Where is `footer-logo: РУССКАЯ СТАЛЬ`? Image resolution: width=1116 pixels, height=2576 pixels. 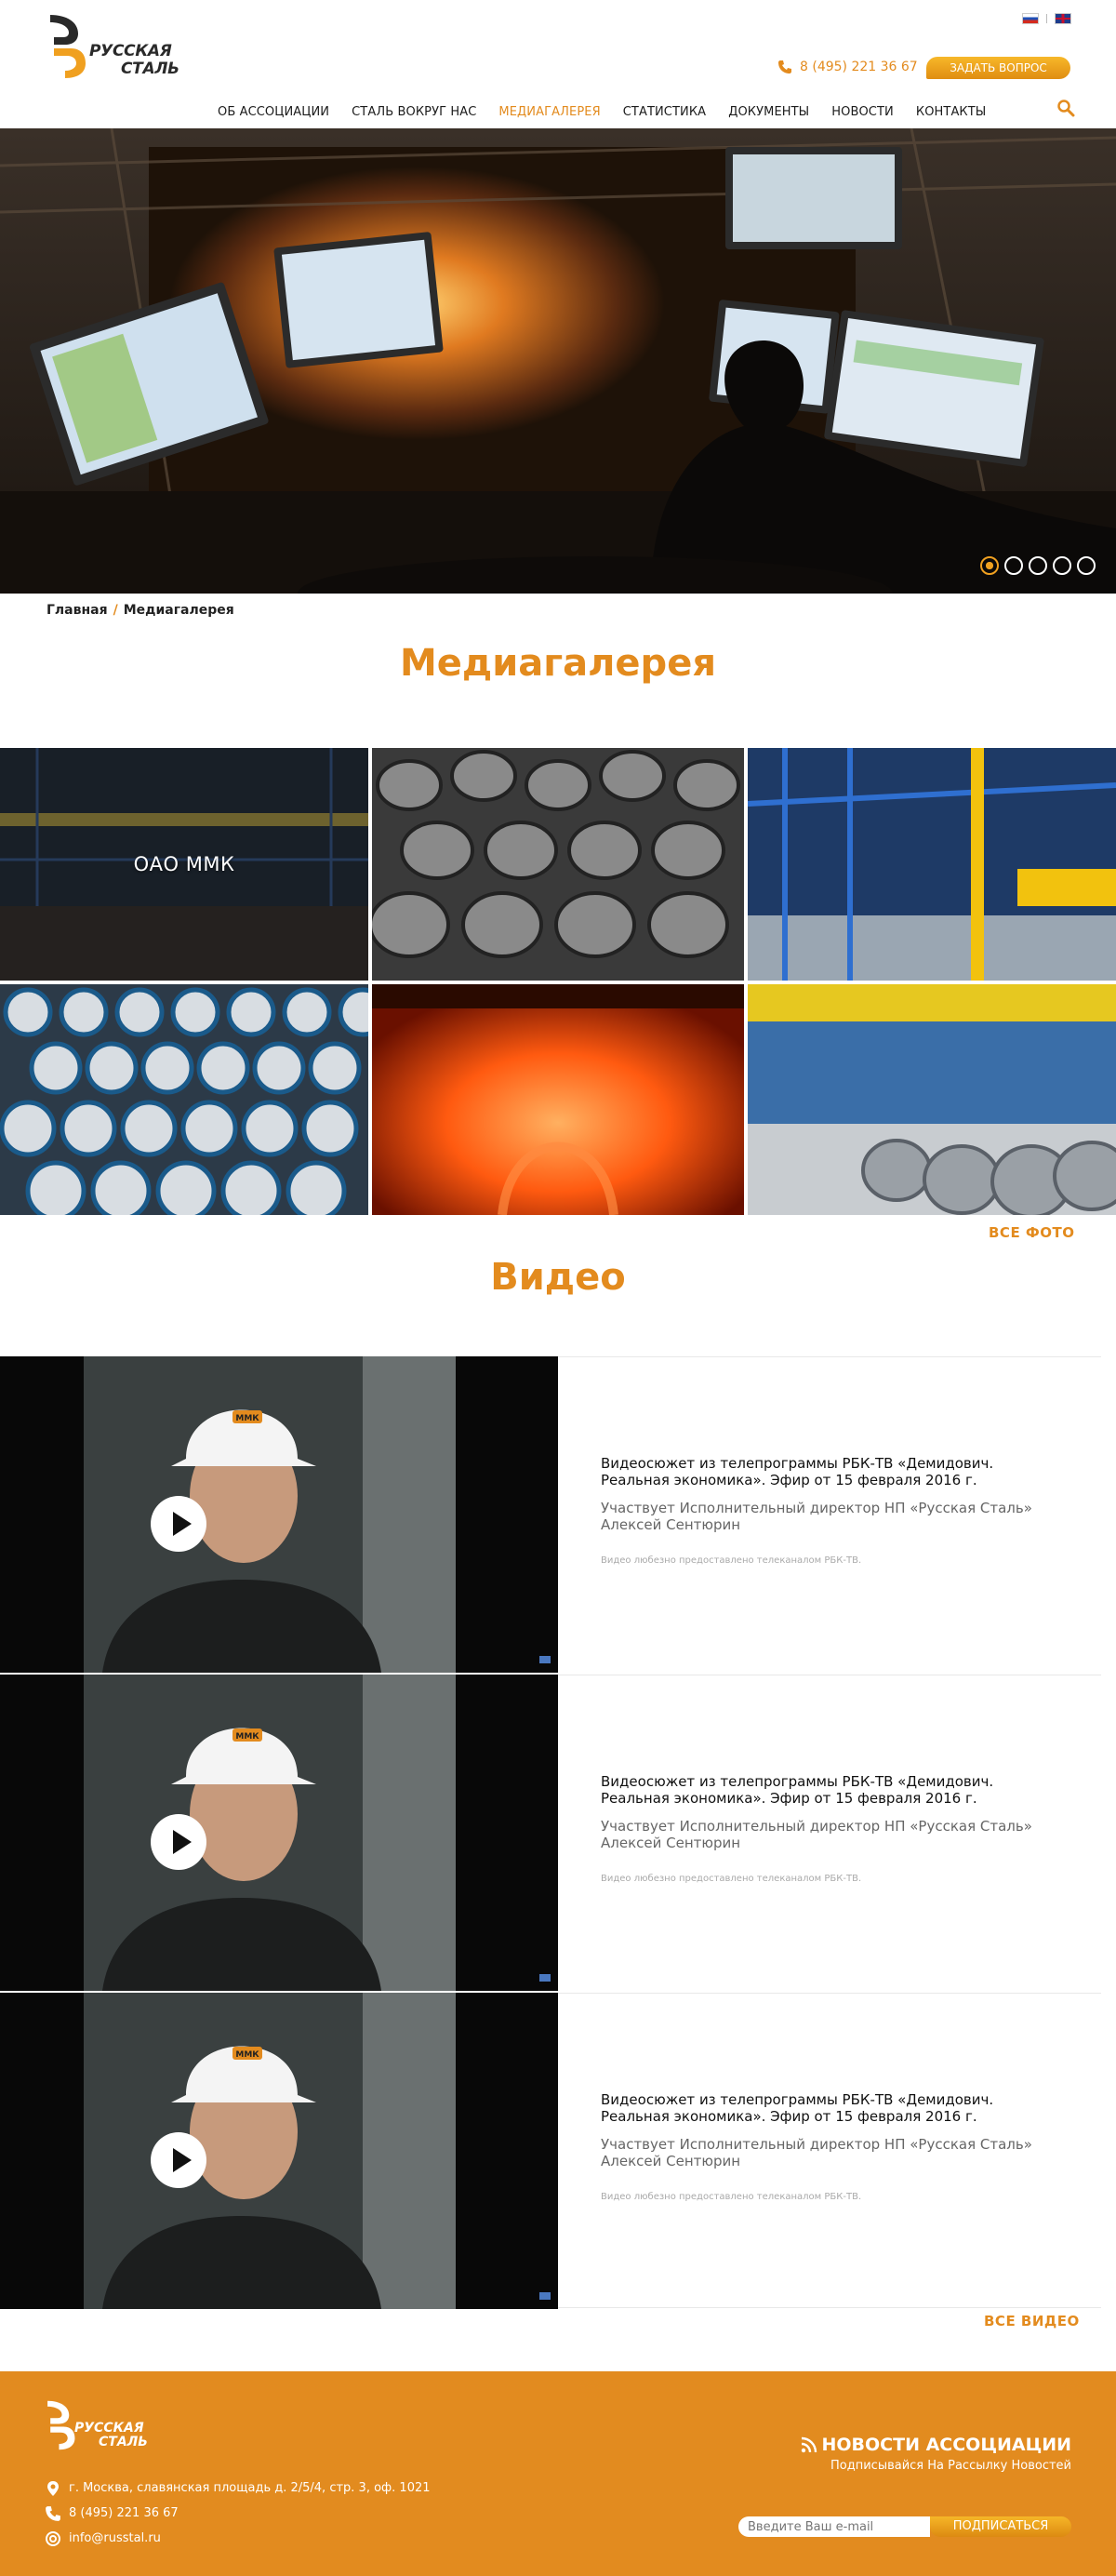
footer-logo: РУССКАЯ СТАЛЬ is located at coordinates (110, 2427).